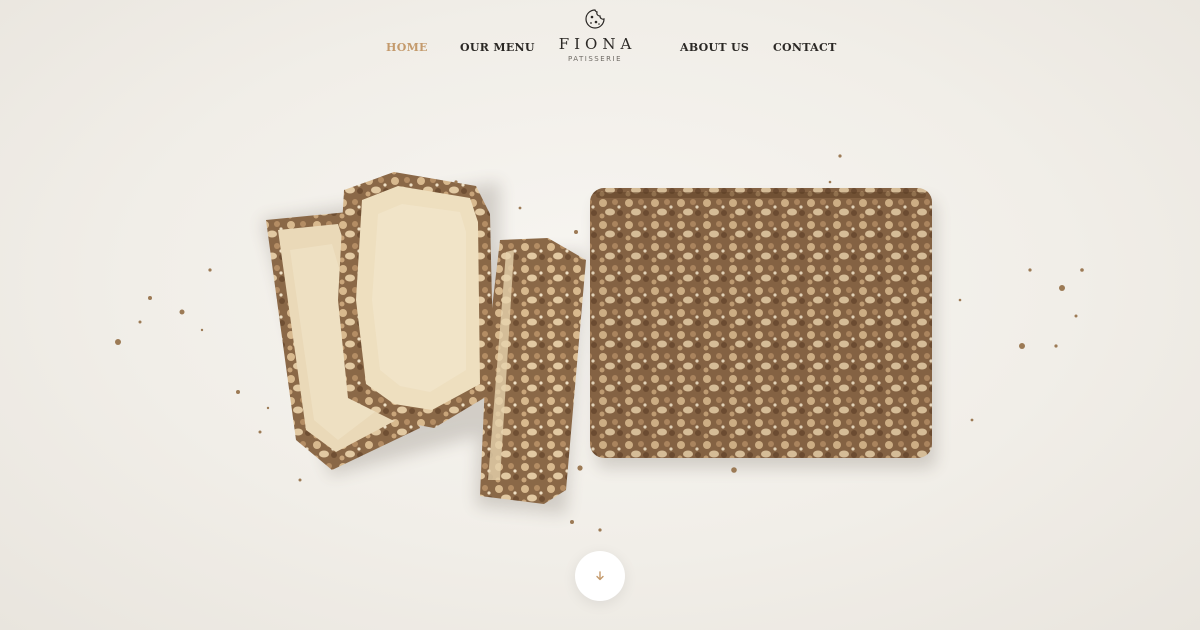 This screenshot has height=630, width=1200. I want to click on nav-contact-link: CONTACT, so click(805, 47).